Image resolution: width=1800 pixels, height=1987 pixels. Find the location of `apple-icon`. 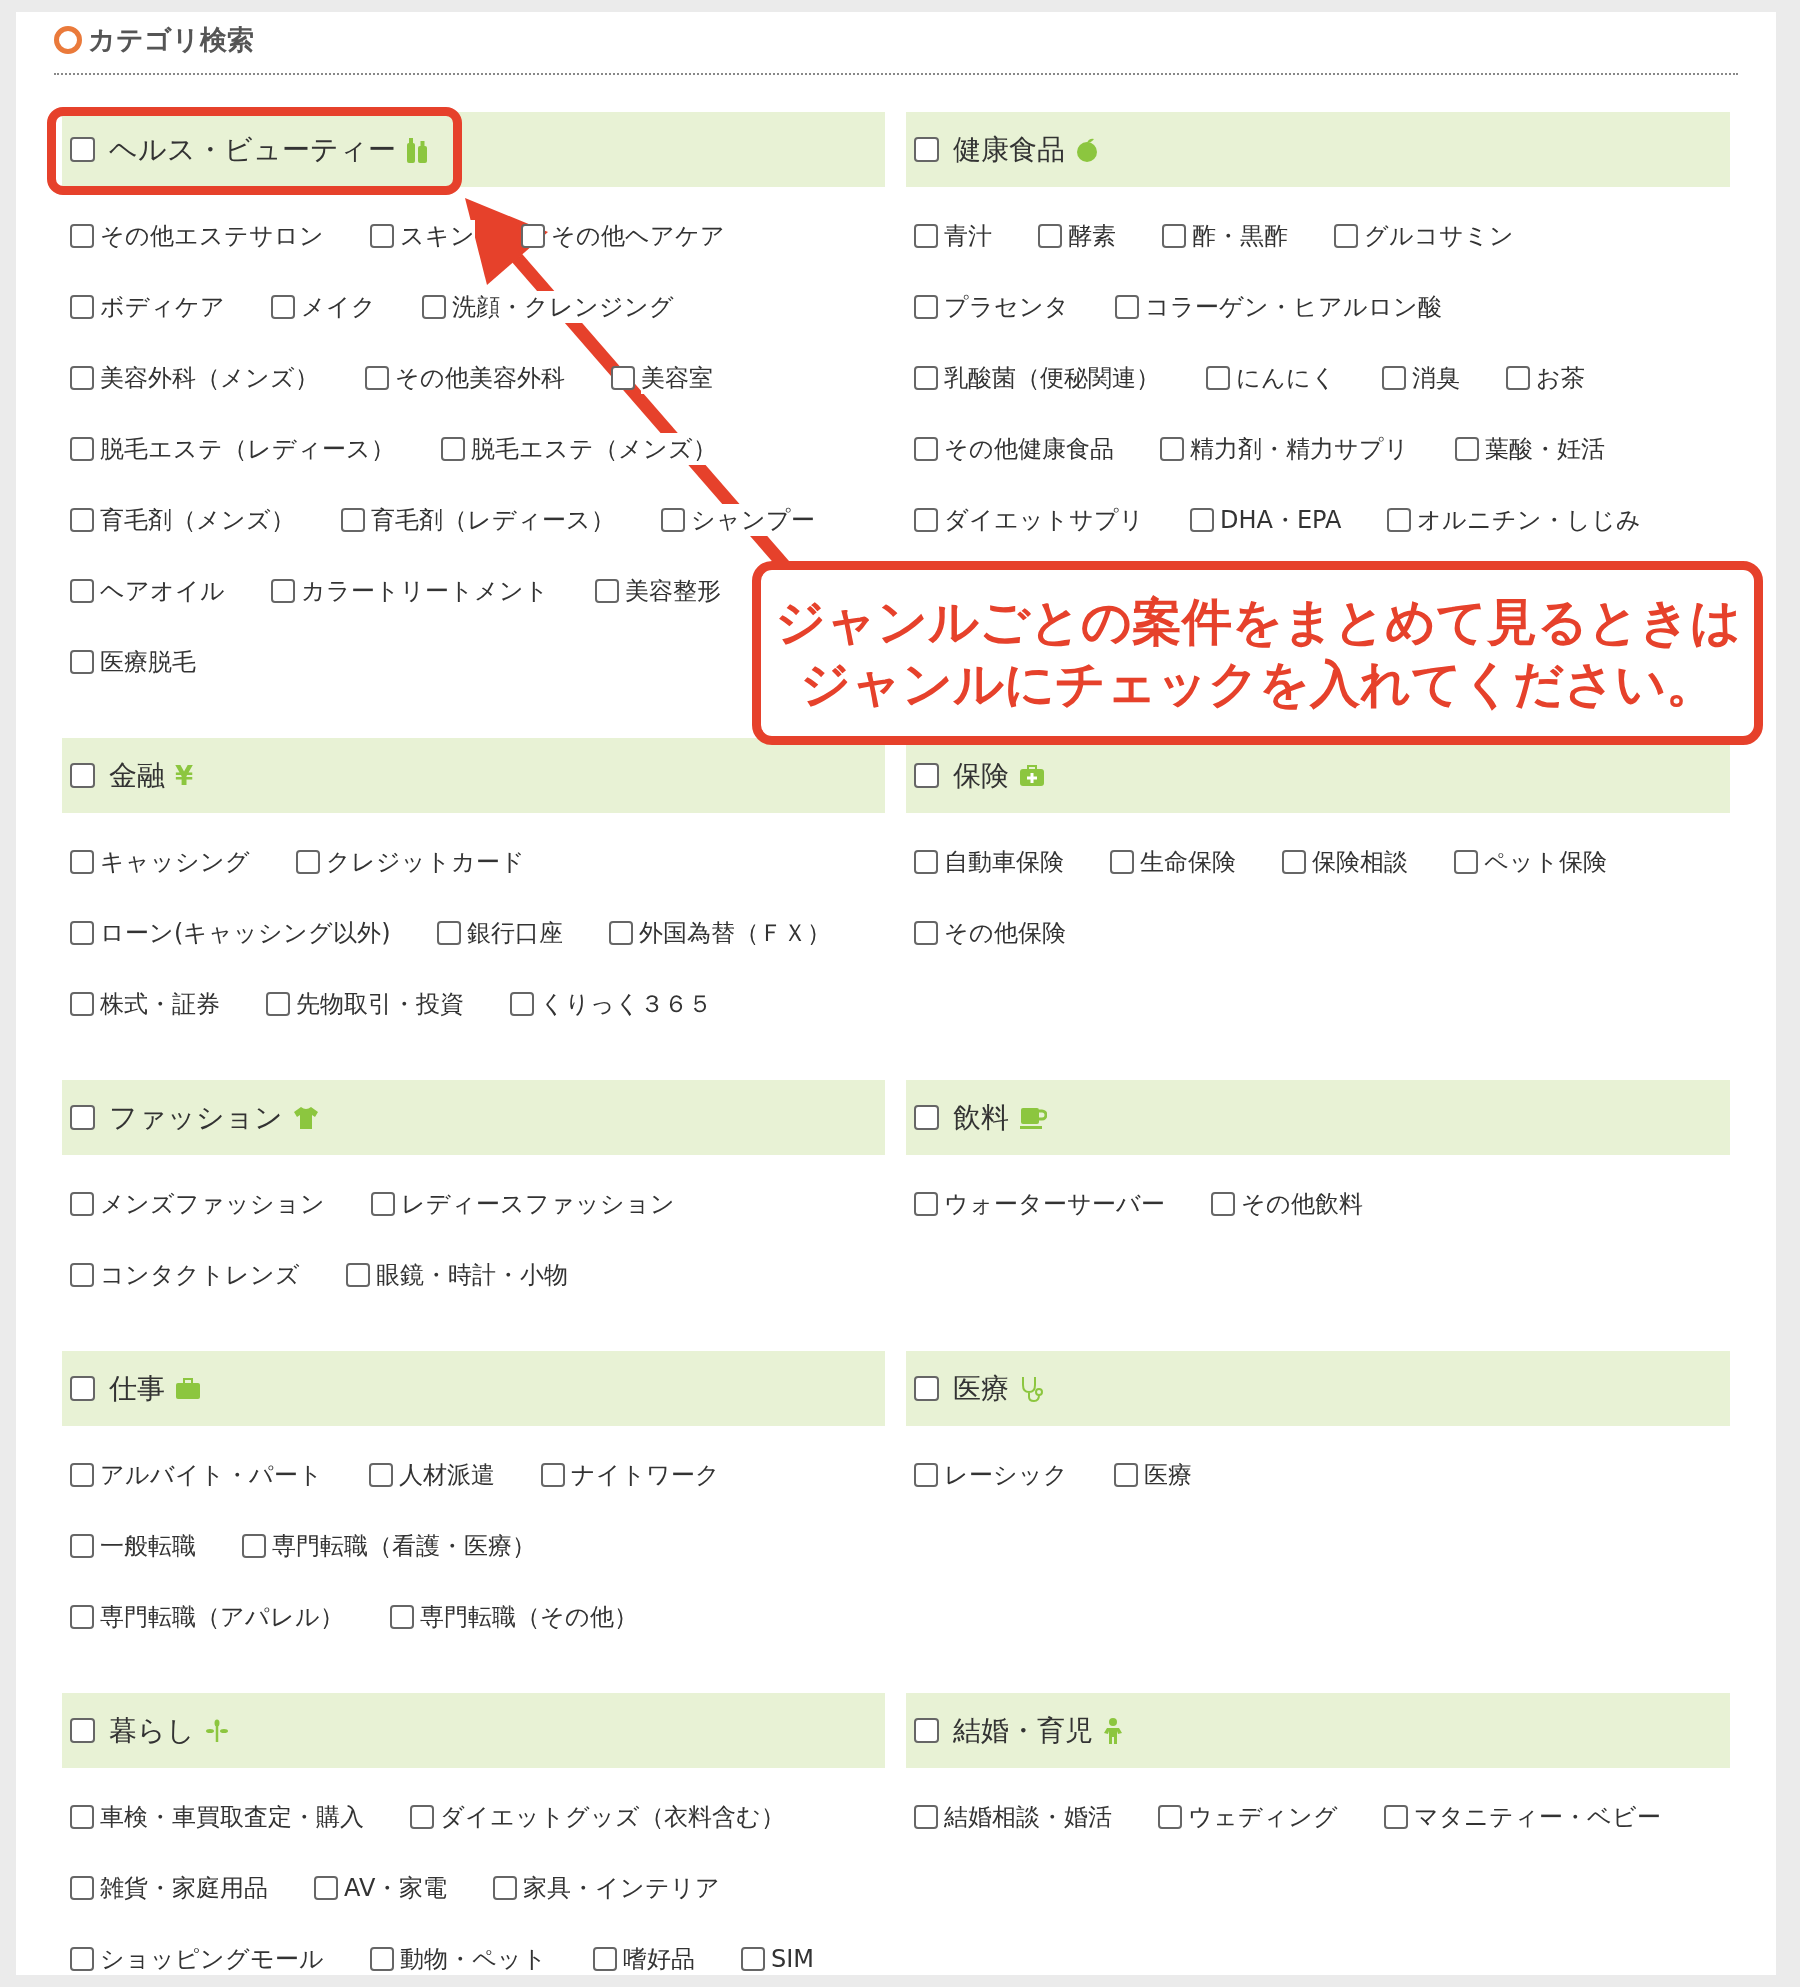

apple-icon is located at coordinates (1087, 149).